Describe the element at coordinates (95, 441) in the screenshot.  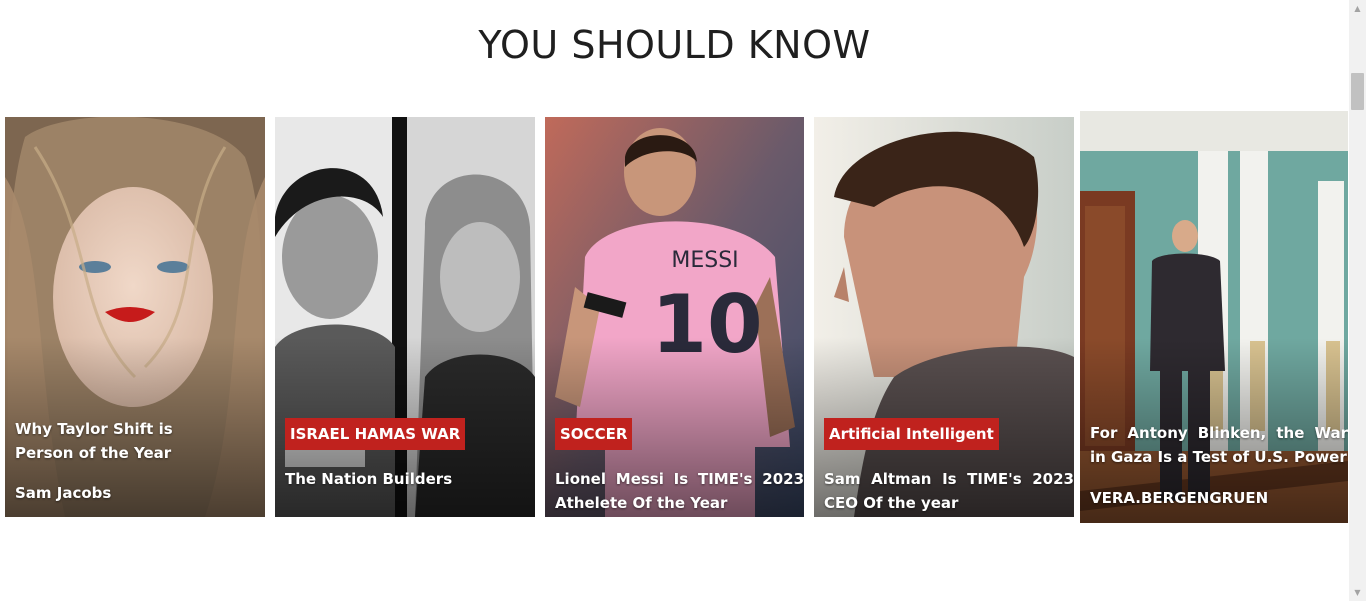
I see `story-headline: Why Taylor Shift is Person of the Year` at that location.